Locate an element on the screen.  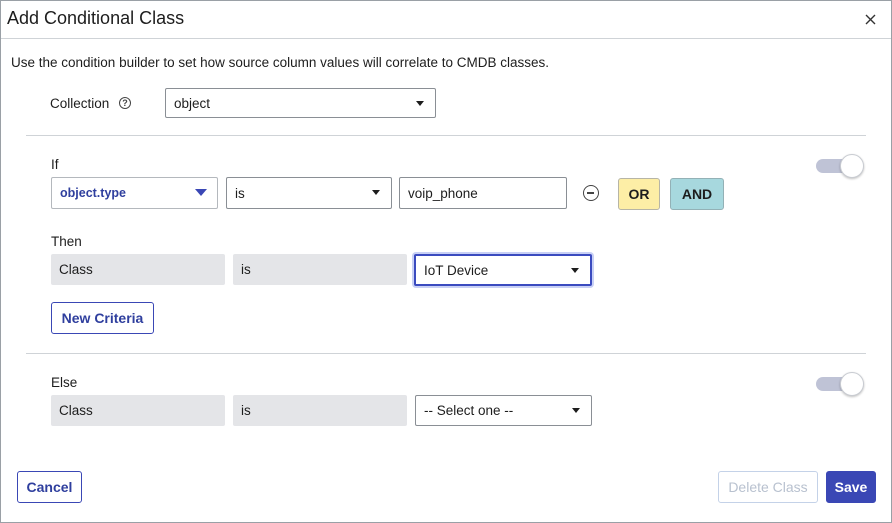
help-icon: ? is located at coordinates (125, 103).